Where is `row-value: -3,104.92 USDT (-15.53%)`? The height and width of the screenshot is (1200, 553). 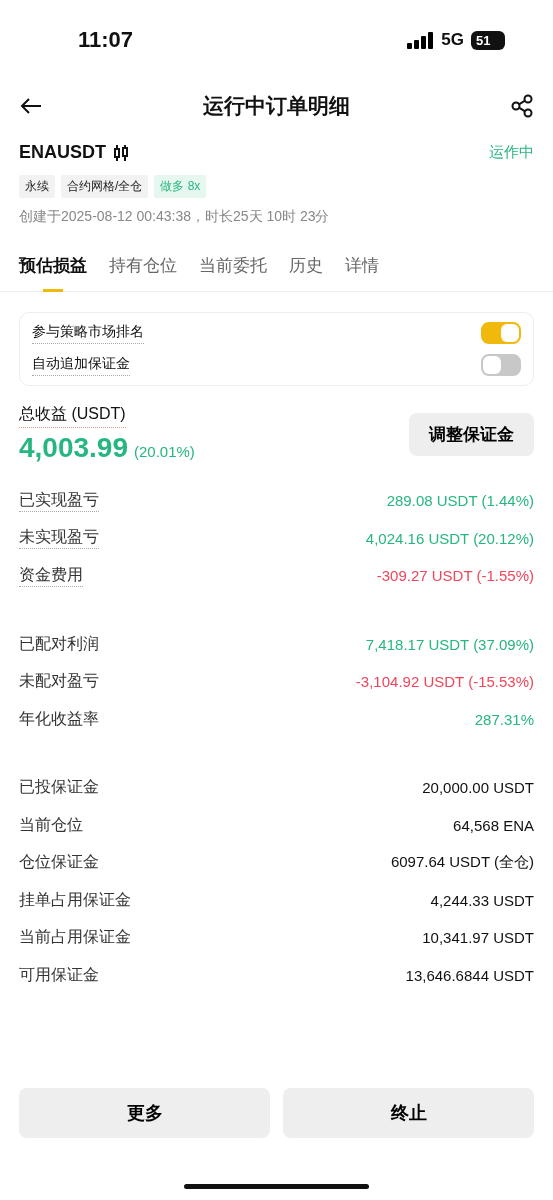 row-value: -3,104.92 USDT (-15.53%) is located at coordinates (444, 682).